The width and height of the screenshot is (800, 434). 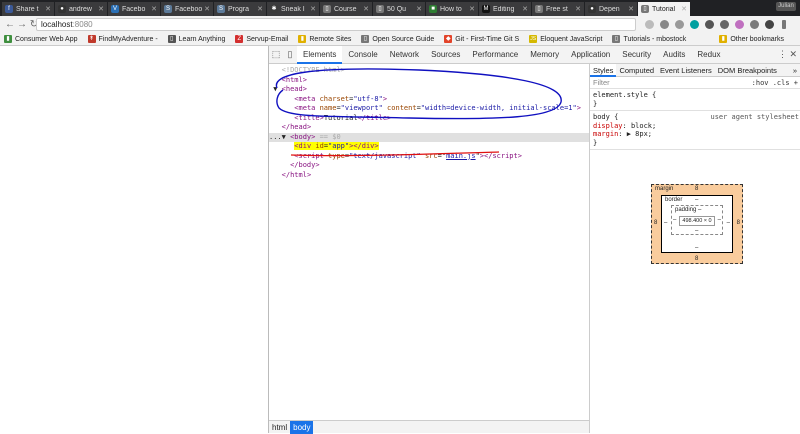 What do you see at coordinates (558, 9) in the screenshot?
I see `browser-tab: ▯ Free st ✕` at bounding box center [558, 9].